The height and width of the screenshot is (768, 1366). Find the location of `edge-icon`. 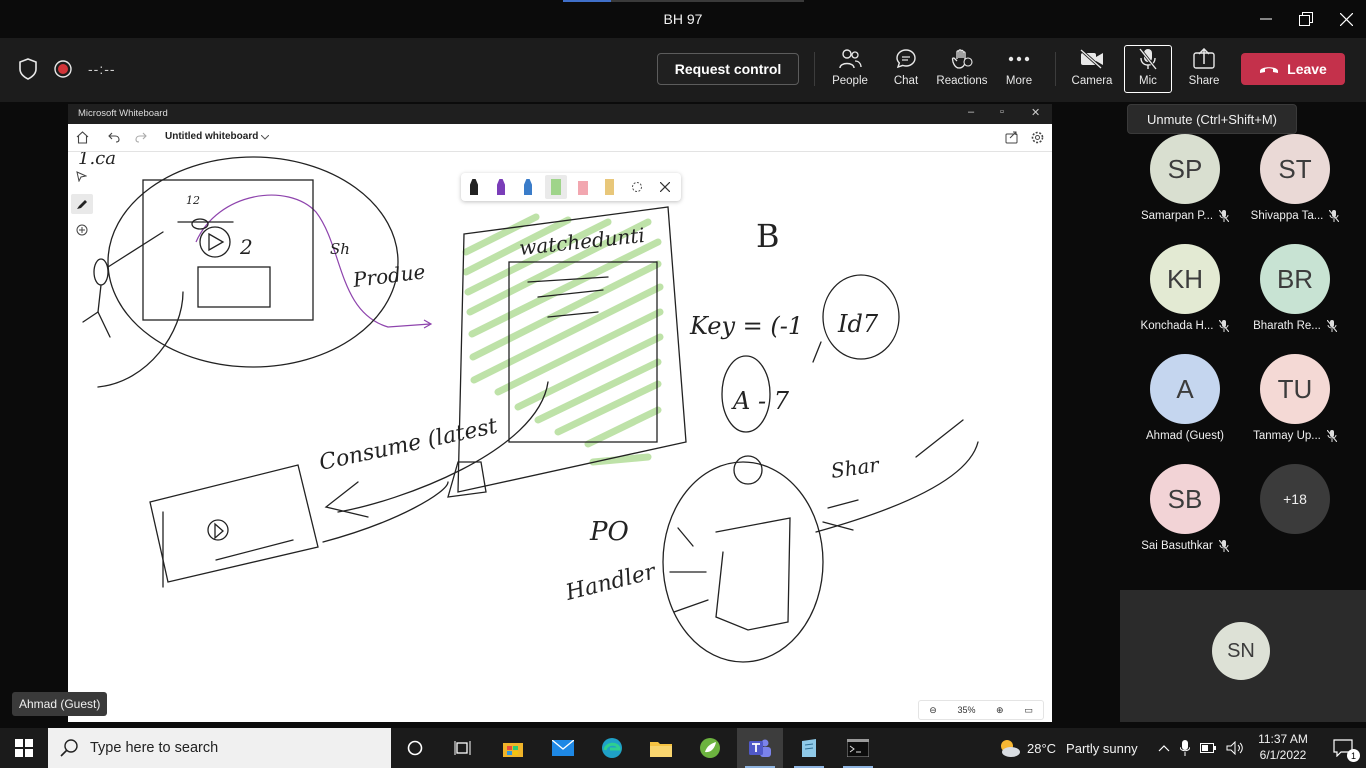

edge-icon is located at coordinates (612, 748).